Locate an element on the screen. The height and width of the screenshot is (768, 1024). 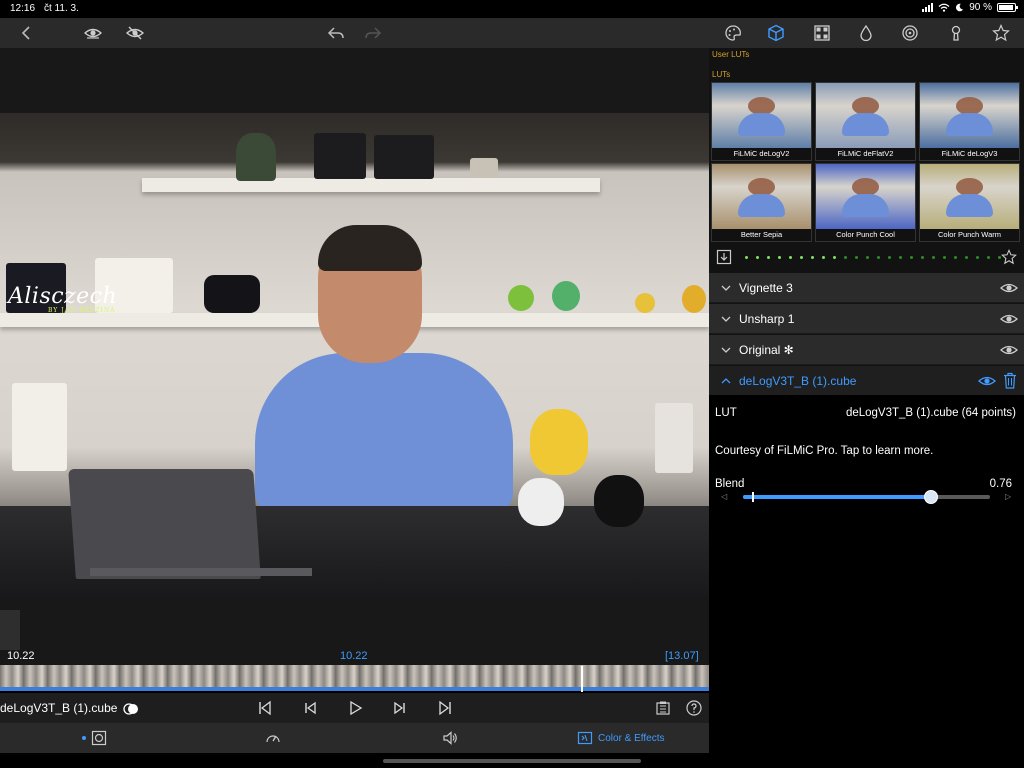
favorites-button is located at coordinates (1001, 33).